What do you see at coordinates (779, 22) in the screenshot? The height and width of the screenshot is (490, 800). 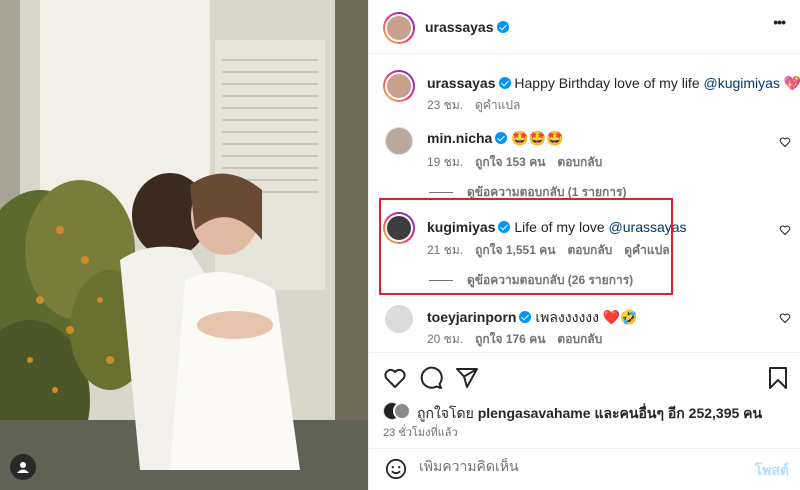 I see `more-icon: •••` at bounding box center [779, 22].